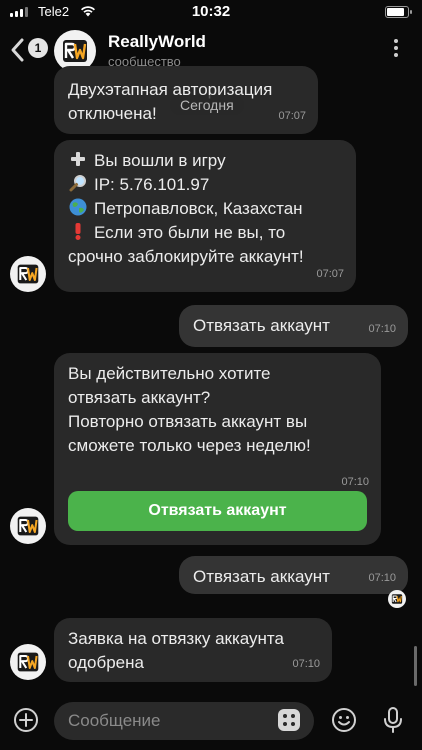 This screenshot has height=750, width=422. Describe the element at coordinates (186, 256) in the screenshot. I see `message-line: срочно заблокируйте аккаунт!` at that location.